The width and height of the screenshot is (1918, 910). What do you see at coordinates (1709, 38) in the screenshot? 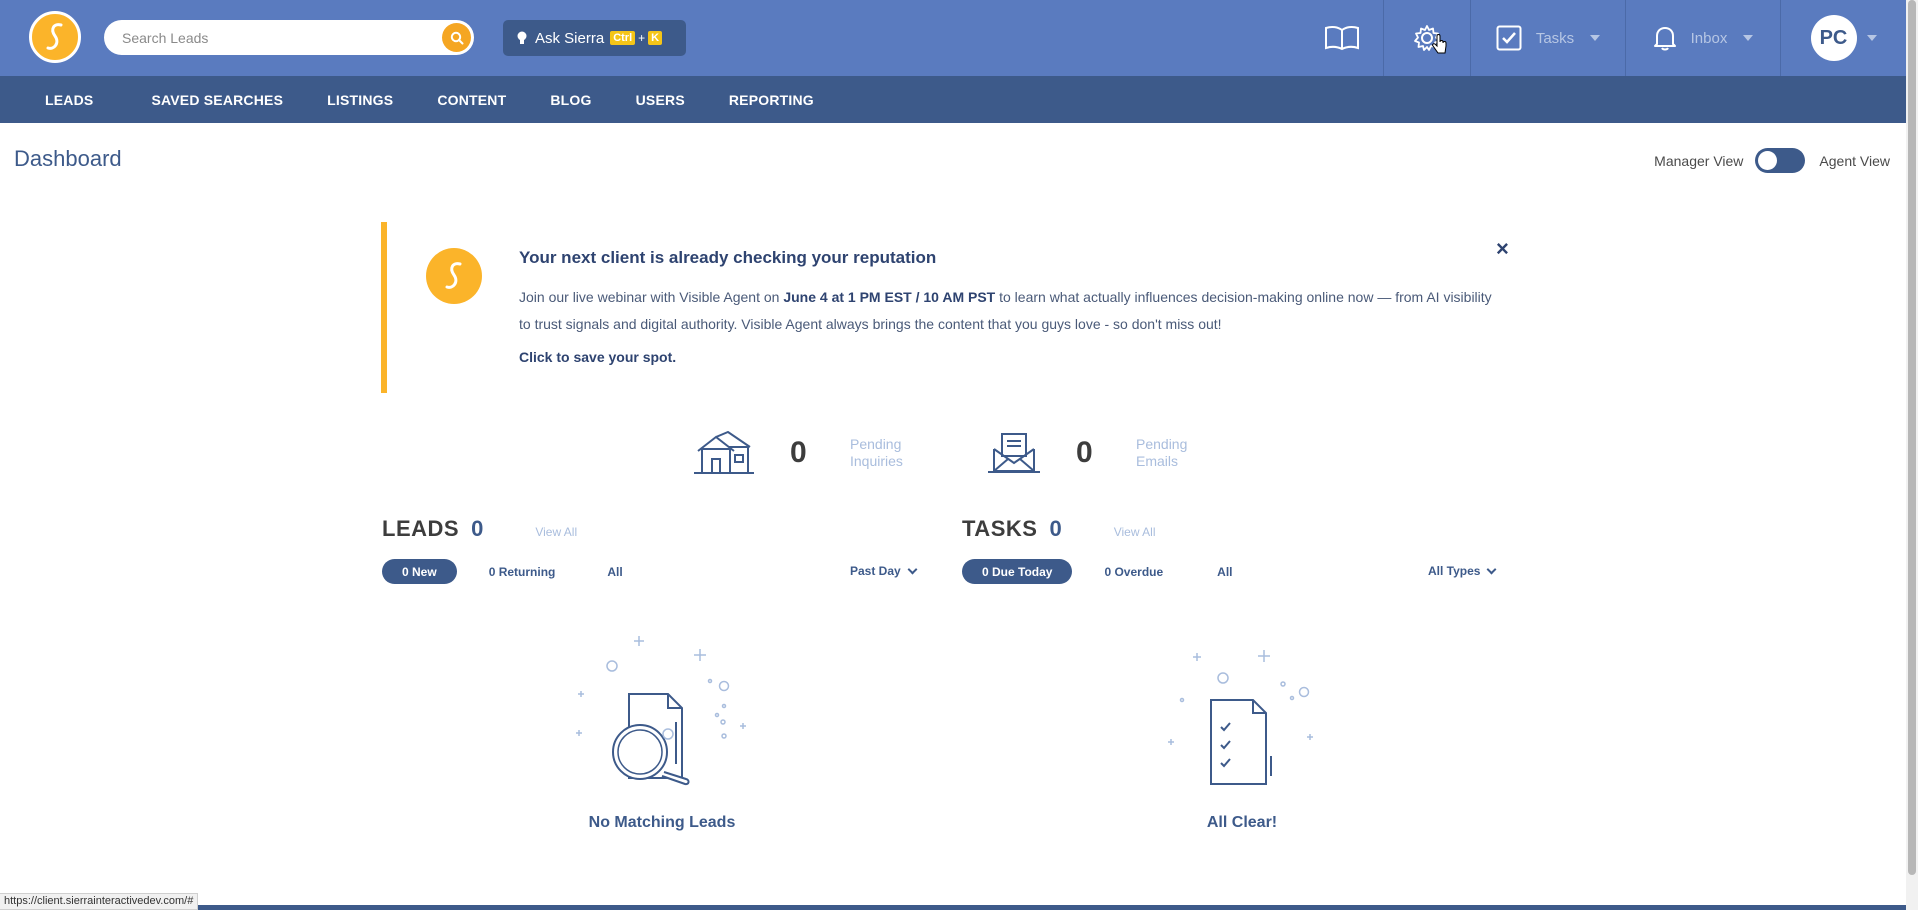
I see `inbox-label: Inbox` at bounding box center [1709, 38].